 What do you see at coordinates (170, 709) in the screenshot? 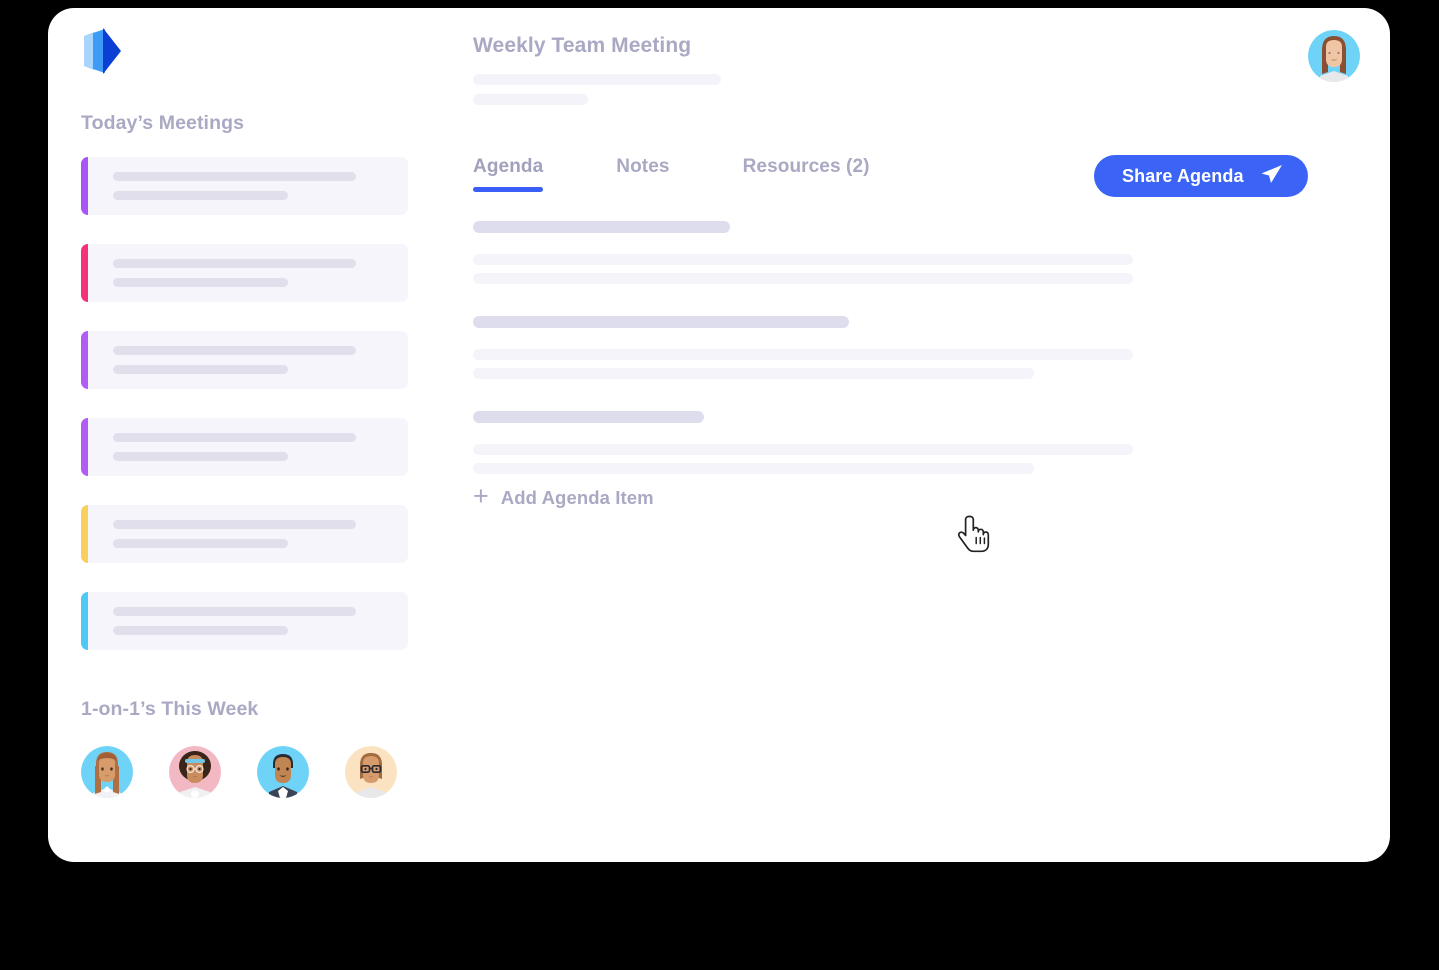
I see `one-on-ones-heading: 1-on-1’s This Week` at bounding box center [170, 709].